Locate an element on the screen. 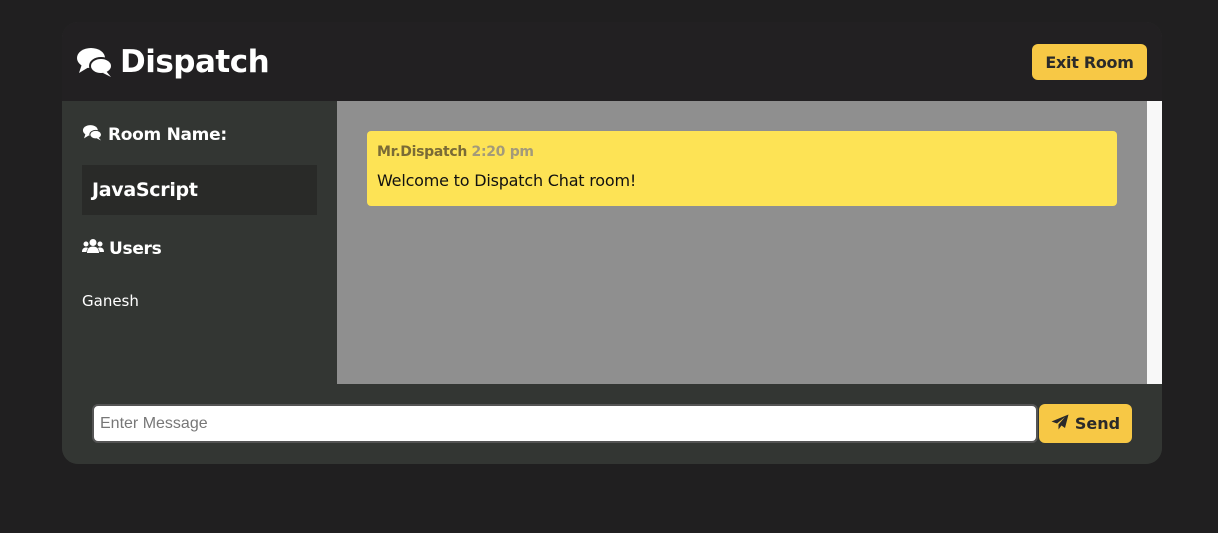 The height and width of the screenshot is (533, 1218). users-icon is located at coordinates (93, 248).